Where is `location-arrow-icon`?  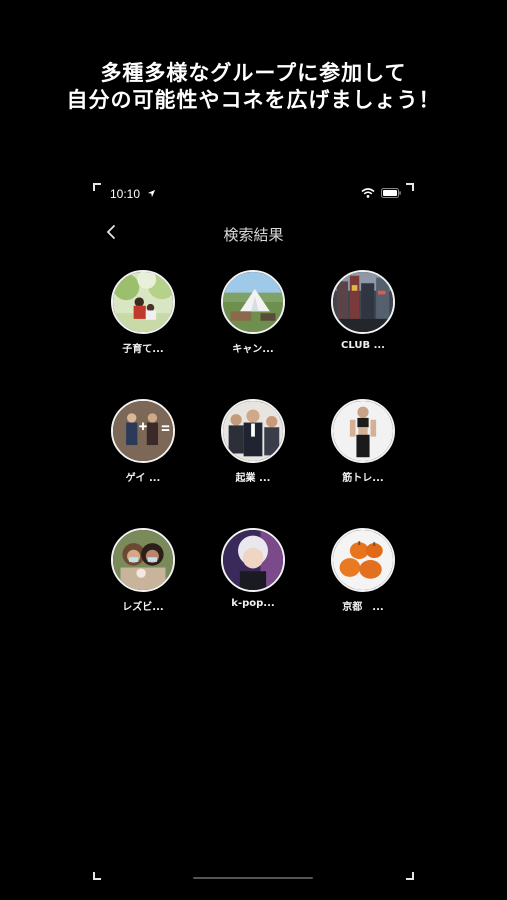
location-arrow-icon is located at coordinates (151, 193).